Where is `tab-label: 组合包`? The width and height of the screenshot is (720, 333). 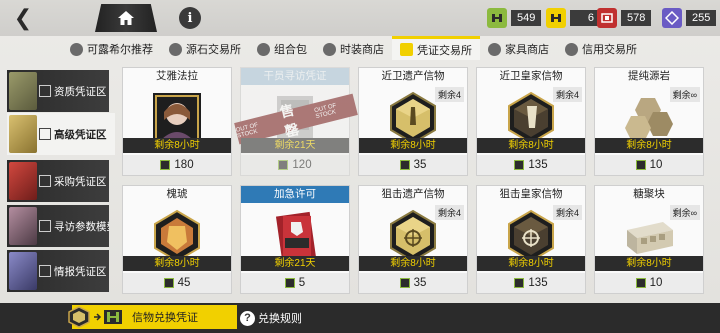
tab-label: 组合包 is located at coordinates (290, 50).